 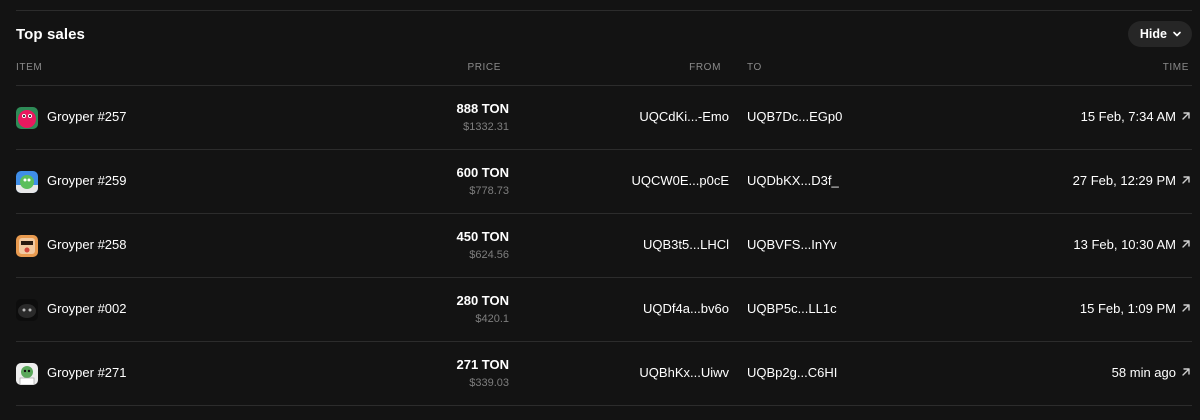 I want to click on price-ton: 450 TON, so click(x=482, y=236).